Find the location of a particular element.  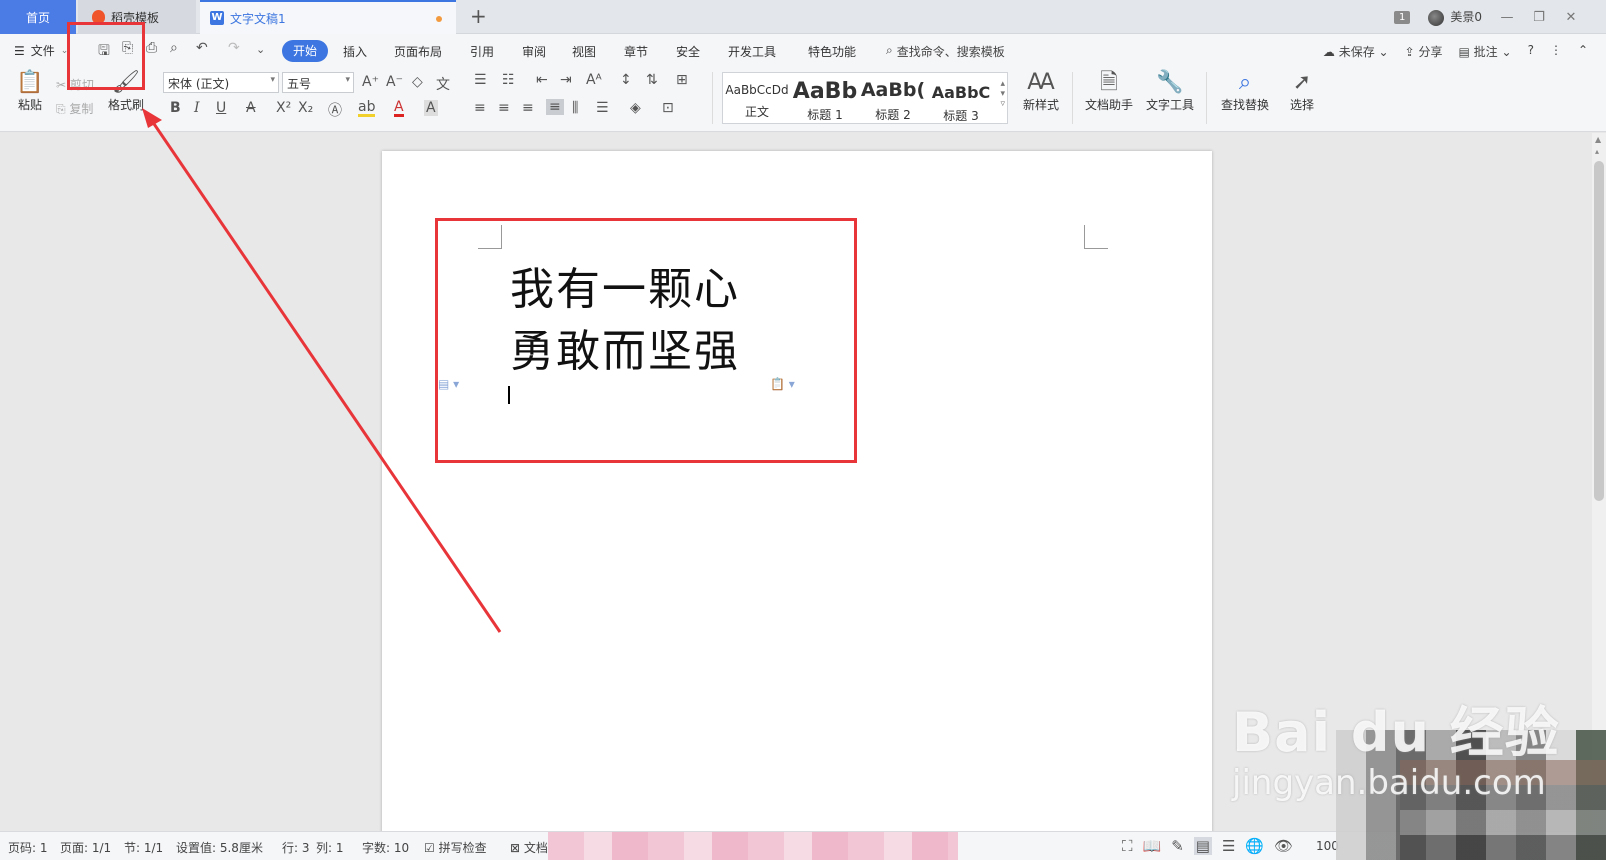

sort-icon: ↕ is located at coordinates (626, 80).